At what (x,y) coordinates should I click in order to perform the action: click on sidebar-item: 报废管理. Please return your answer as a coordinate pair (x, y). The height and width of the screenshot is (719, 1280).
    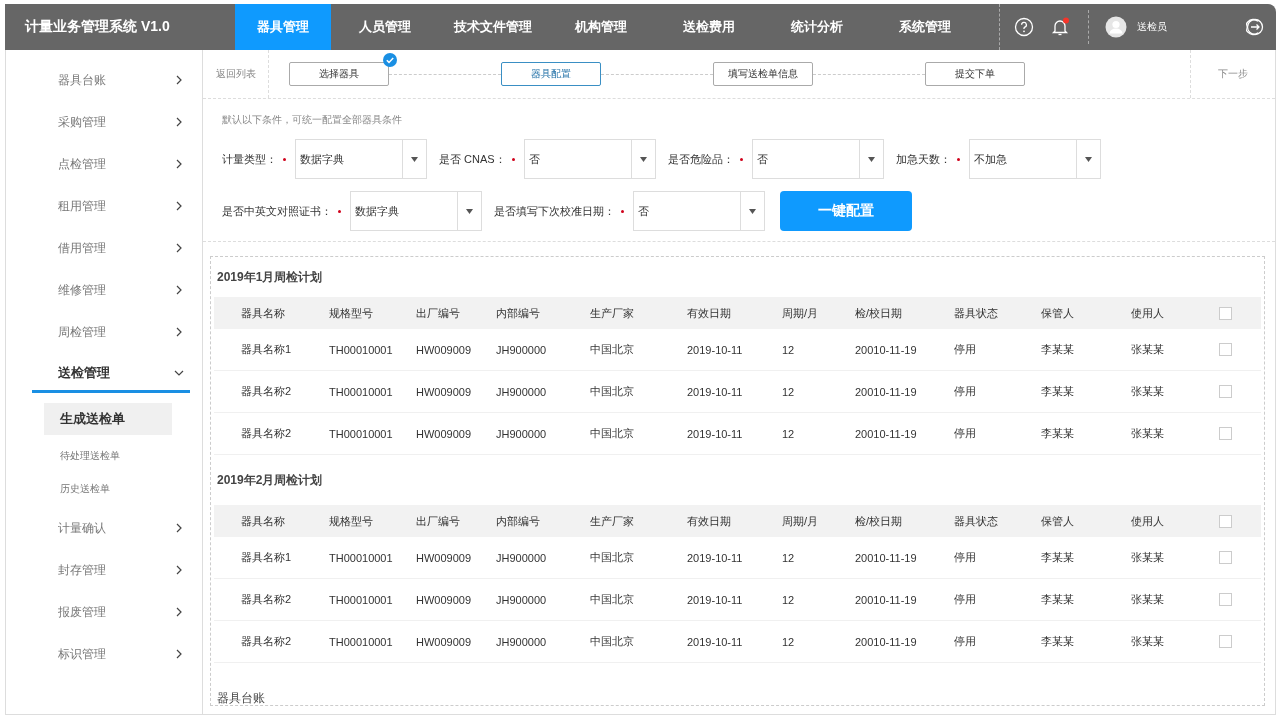
    Looking at the image, I should click on (111, 612).